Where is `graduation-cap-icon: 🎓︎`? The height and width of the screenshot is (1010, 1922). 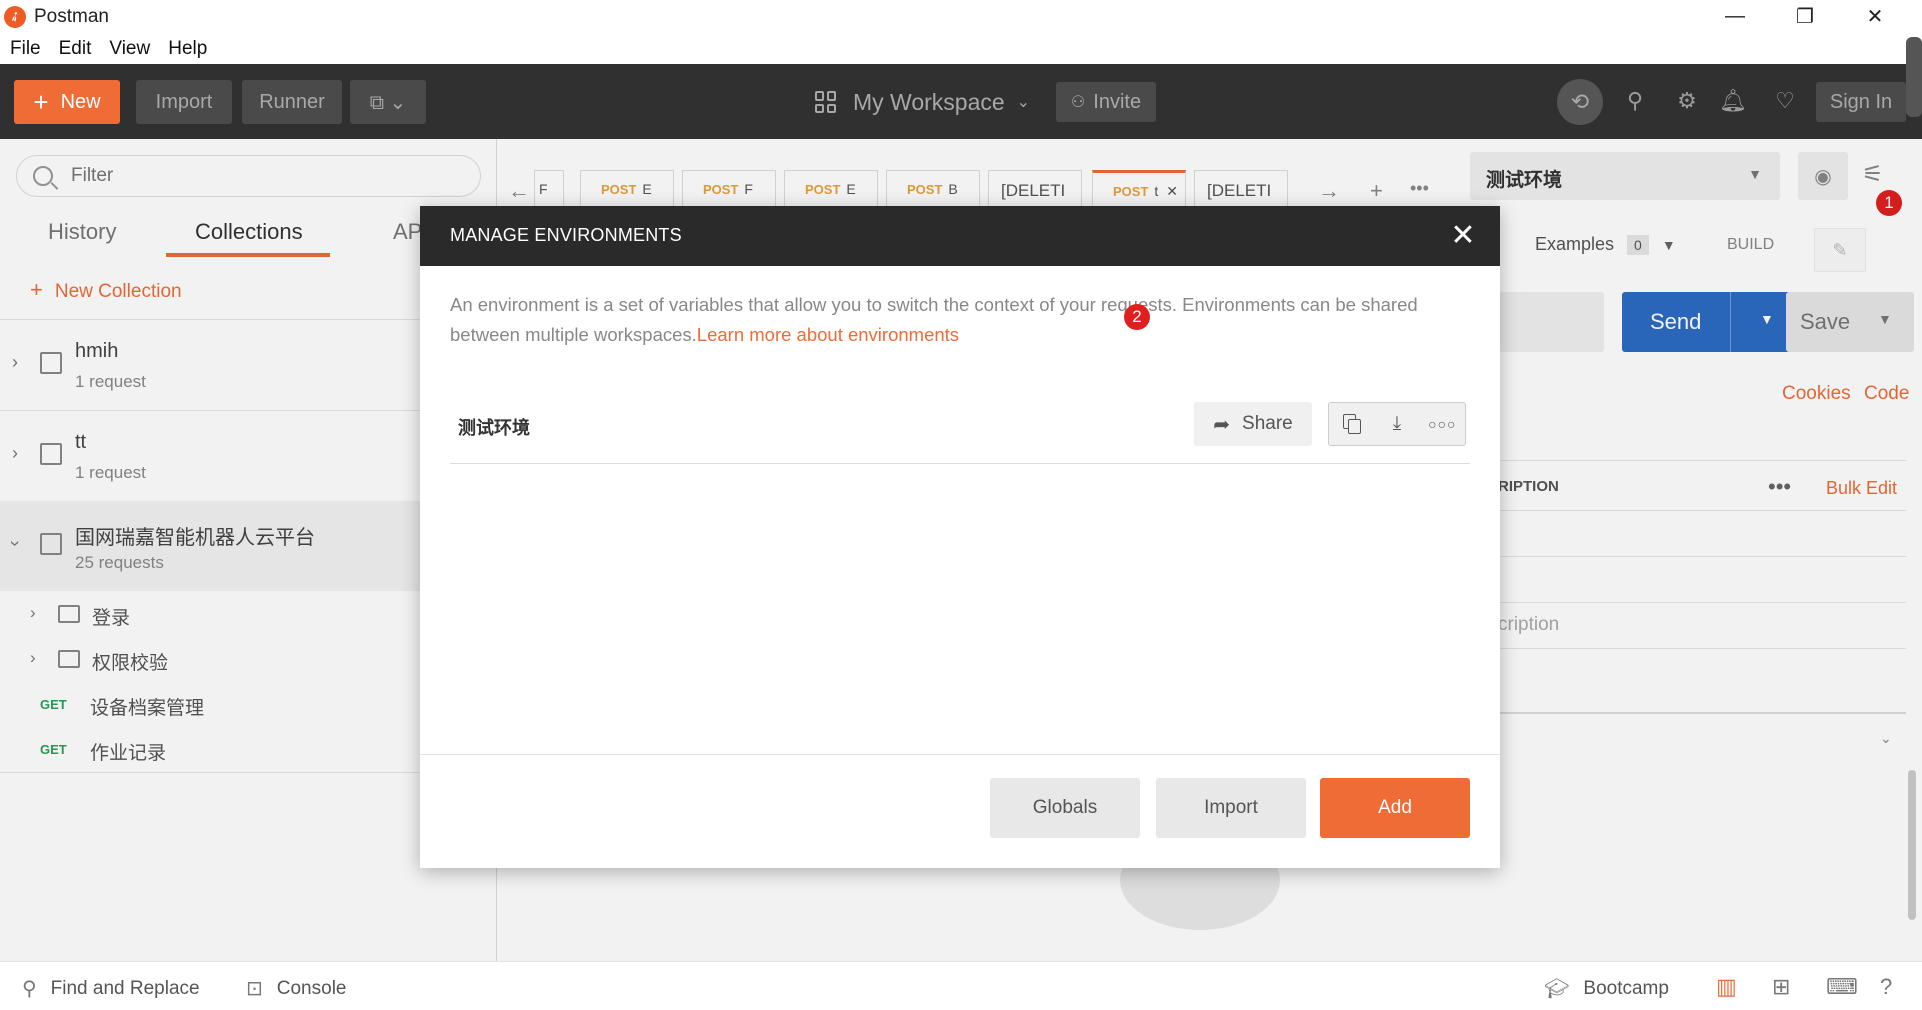 graduation-cap-icon: 🎓︎ is located at coordinates (1557, 989).